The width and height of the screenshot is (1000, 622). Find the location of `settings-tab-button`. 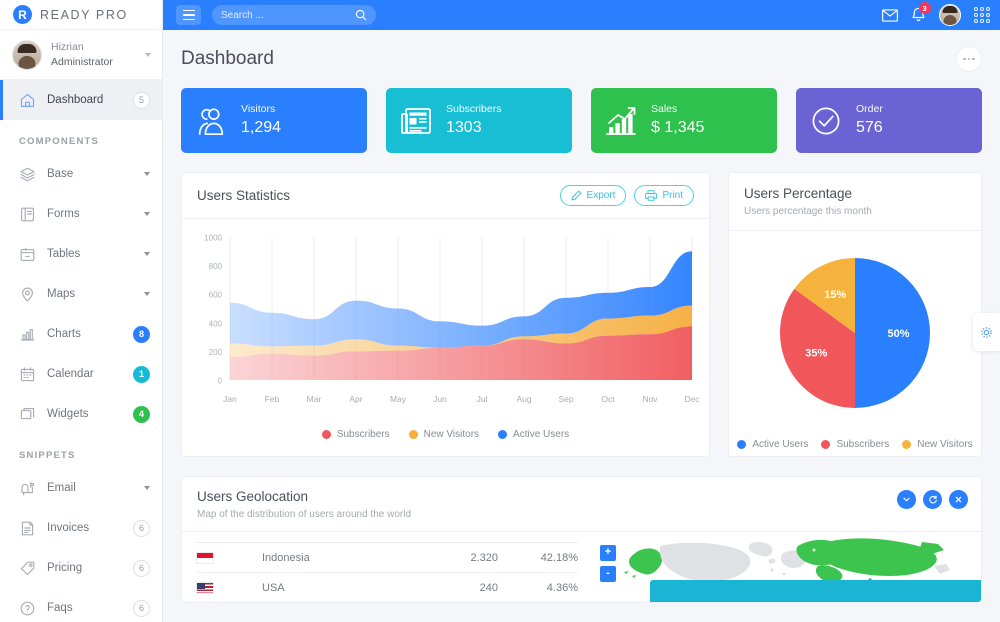

settings-tab-button is located at coordinates (986, 332).